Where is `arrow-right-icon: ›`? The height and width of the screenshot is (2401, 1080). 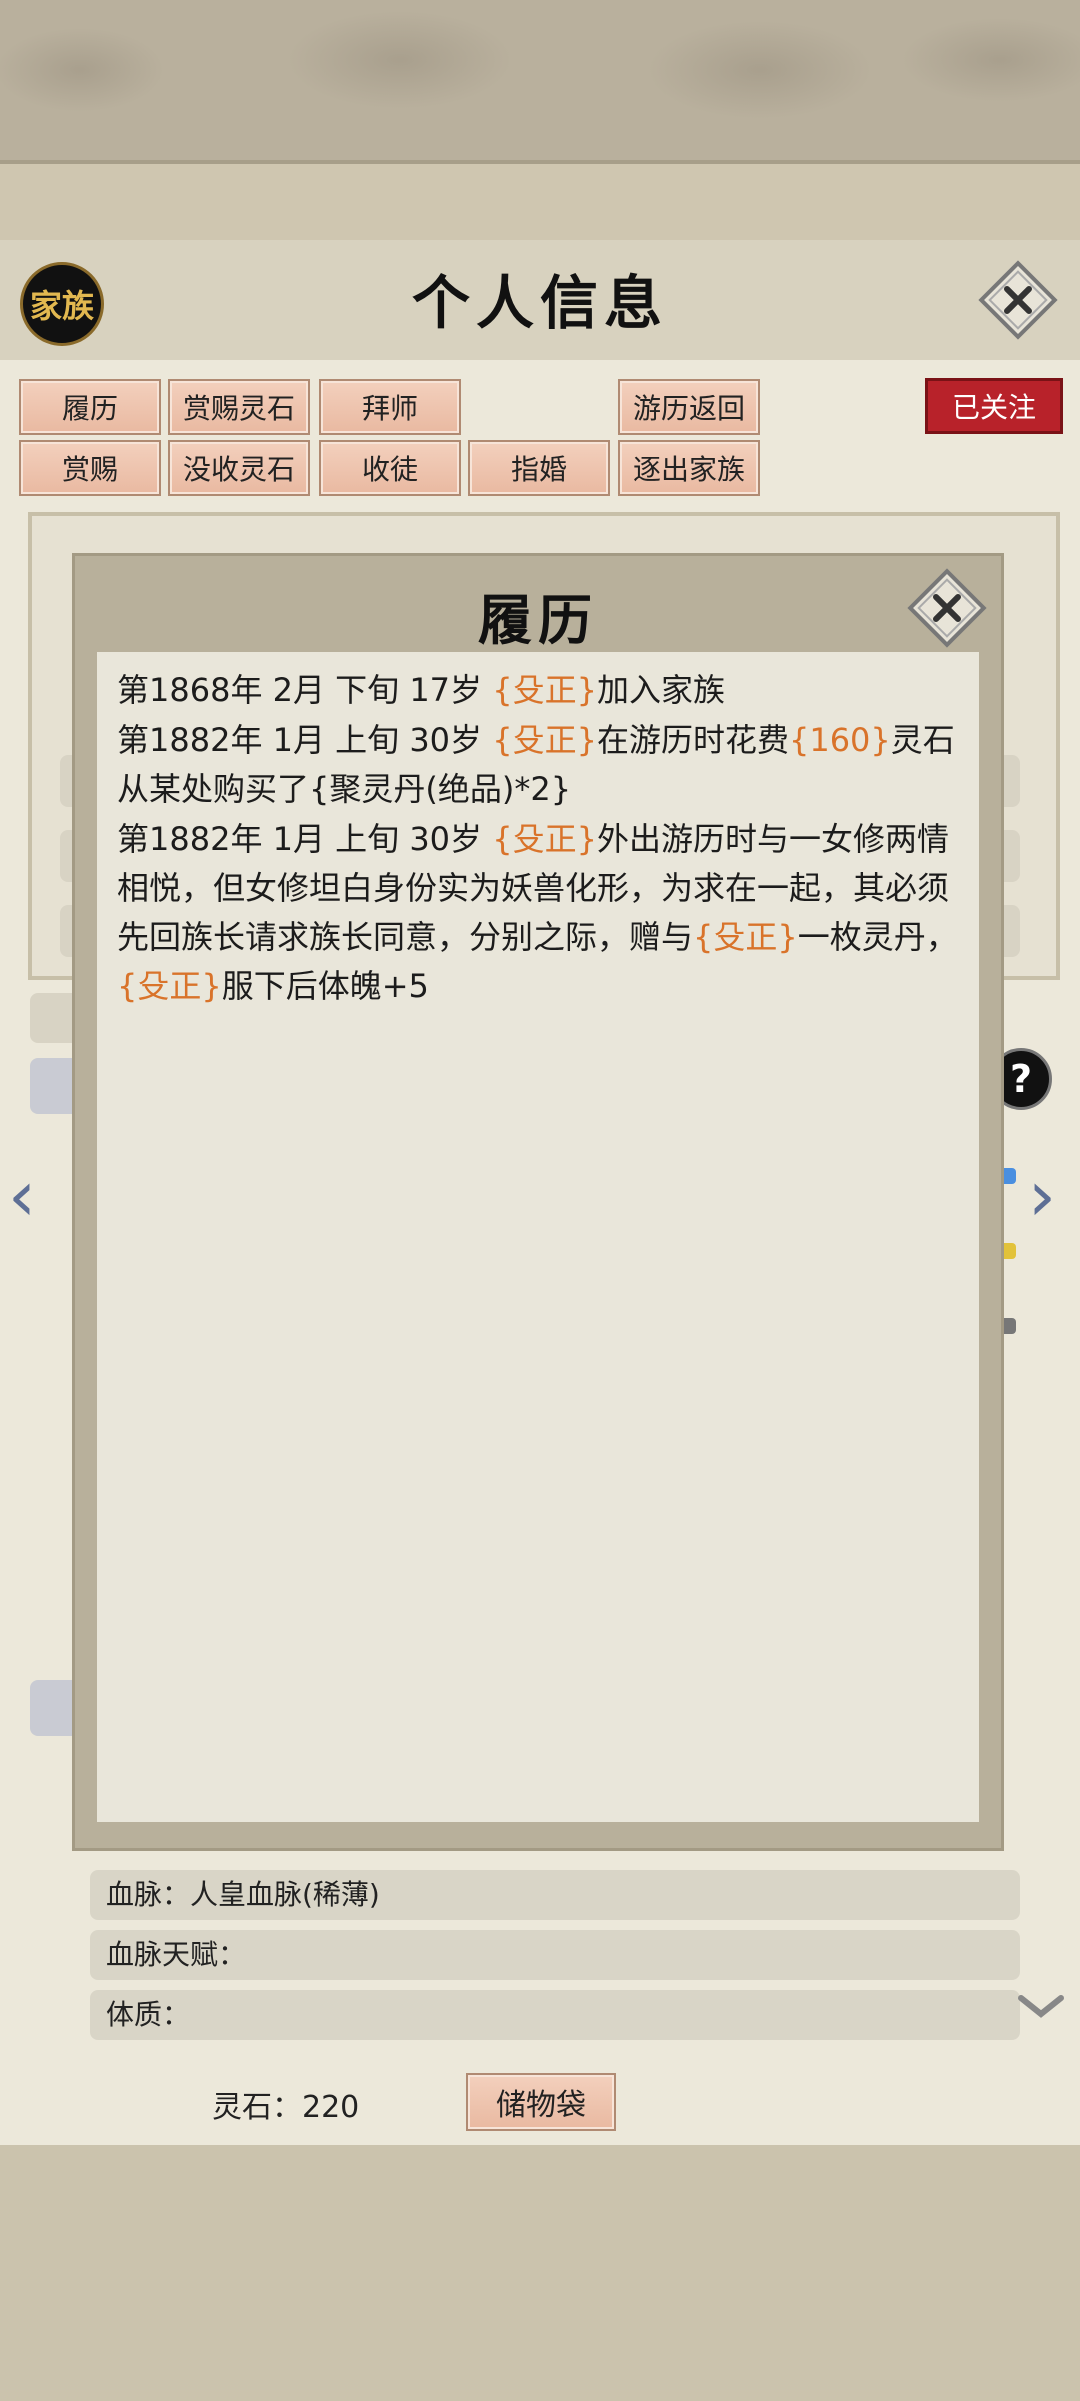
arrow-right-icon: › is located at coordinates (1042, 1196).